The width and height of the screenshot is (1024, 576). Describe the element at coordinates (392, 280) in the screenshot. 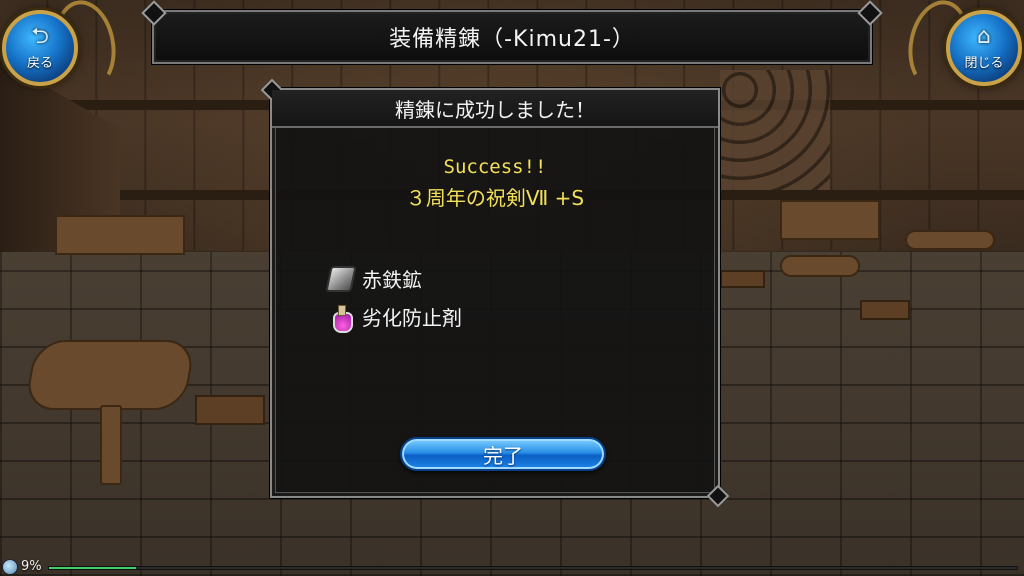

I see `material-name: 赤鉄鉱` at that location.